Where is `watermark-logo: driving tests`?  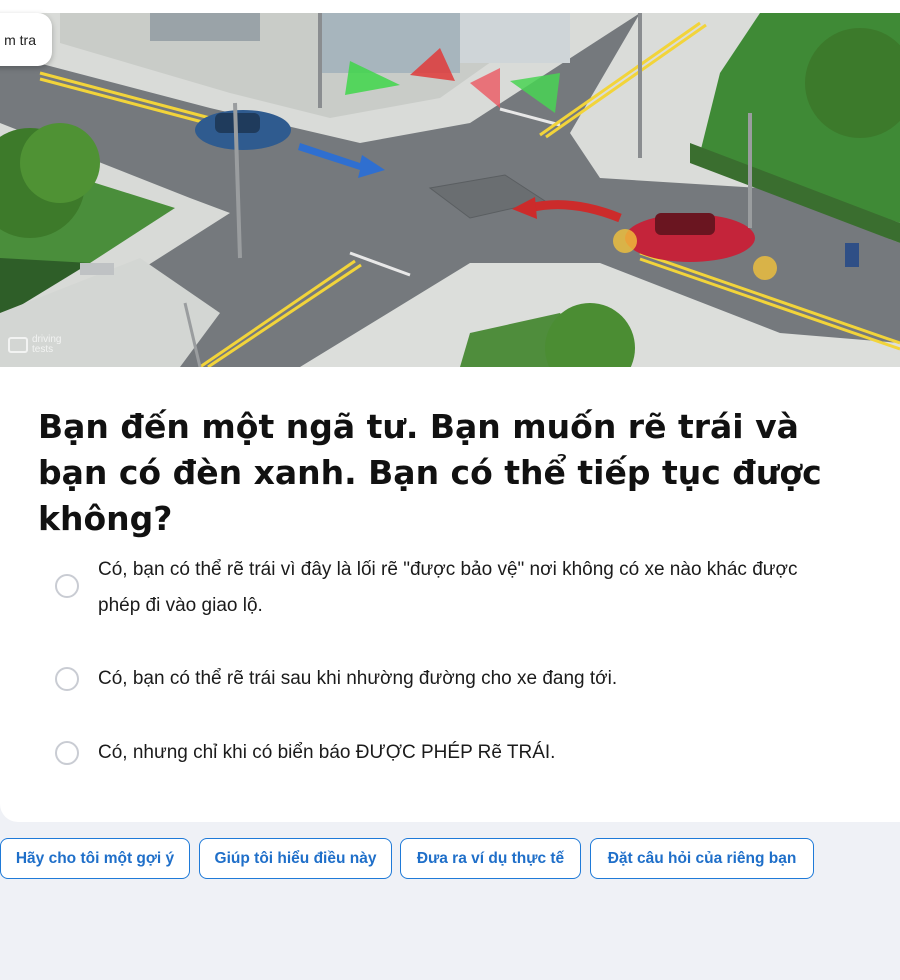
watermark-logo: driving tests is located at coordinates (34, 345).